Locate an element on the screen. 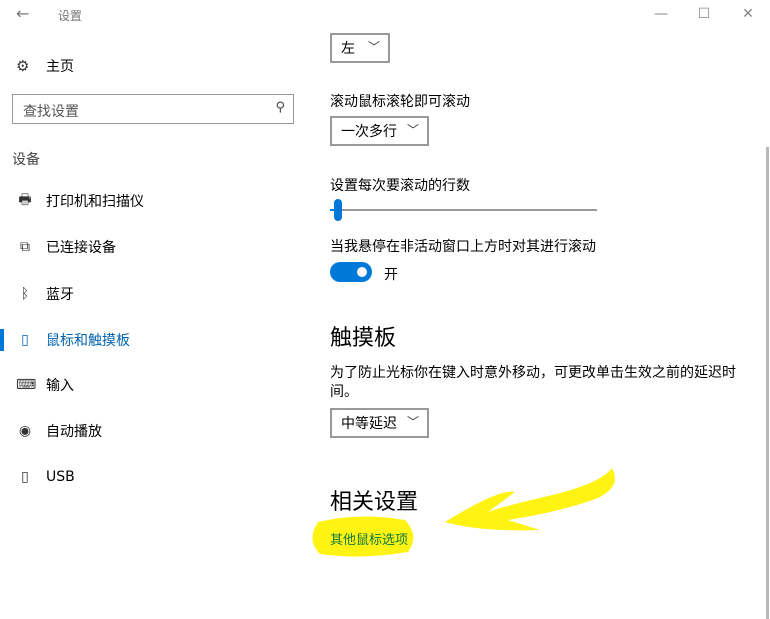 The width and height of the screenshot is (770, 619). connected-devices-icon: ⧉ is located at coordinates (25, 247).